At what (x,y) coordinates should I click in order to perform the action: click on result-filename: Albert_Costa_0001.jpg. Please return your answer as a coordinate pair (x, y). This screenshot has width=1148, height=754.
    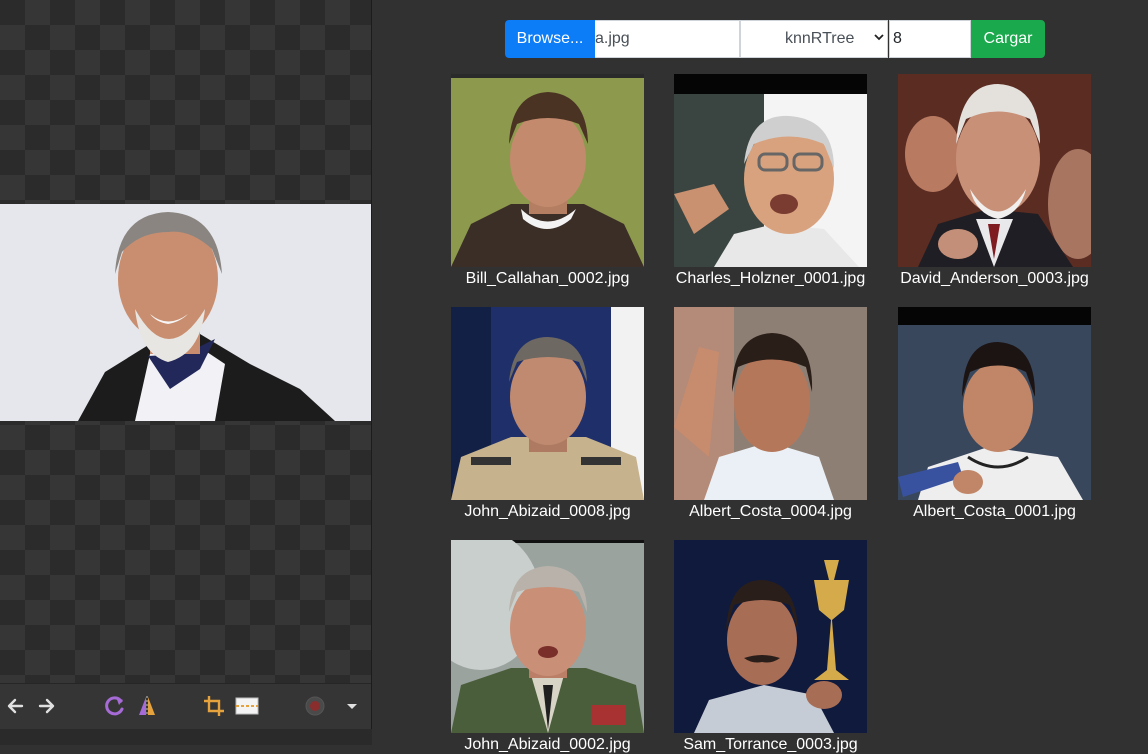
    Looking at the image, I should click on (994, 511).